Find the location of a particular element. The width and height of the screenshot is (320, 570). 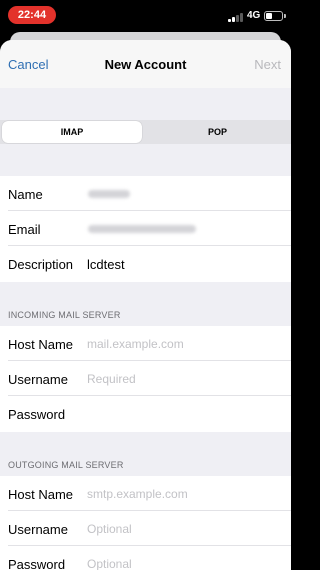

name-row: Name is located at coordinates (145, 193).